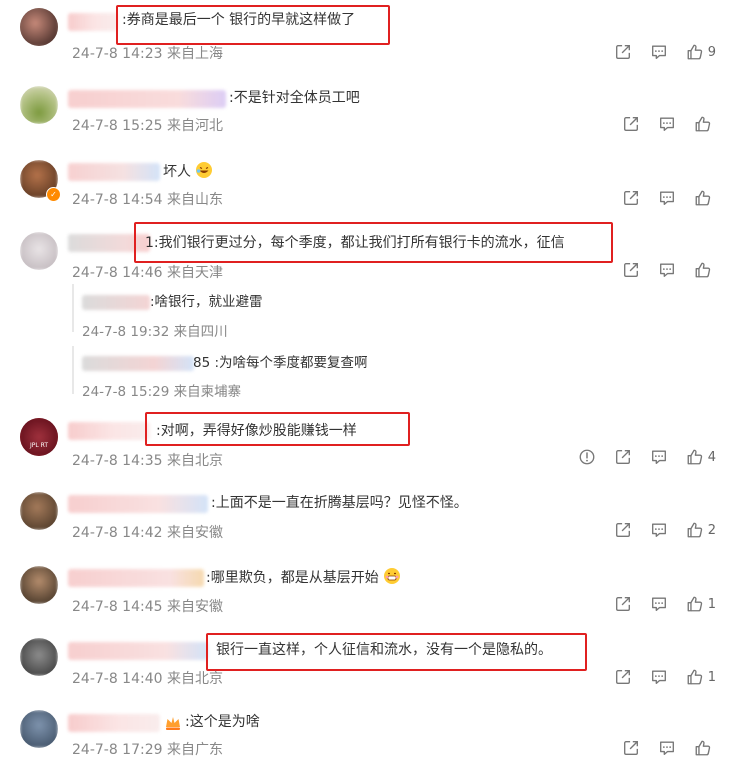 The width and height of the screenshot is (740, 759). I want to click on comment-meta: 24-7-8 14:40 来自北京, so click(147, 679).